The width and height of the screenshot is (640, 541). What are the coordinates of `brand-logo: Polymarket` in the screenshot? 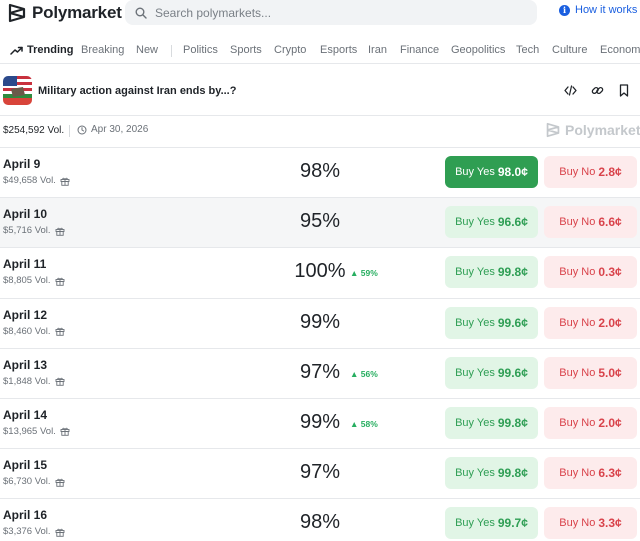 It's located at (65, 13).